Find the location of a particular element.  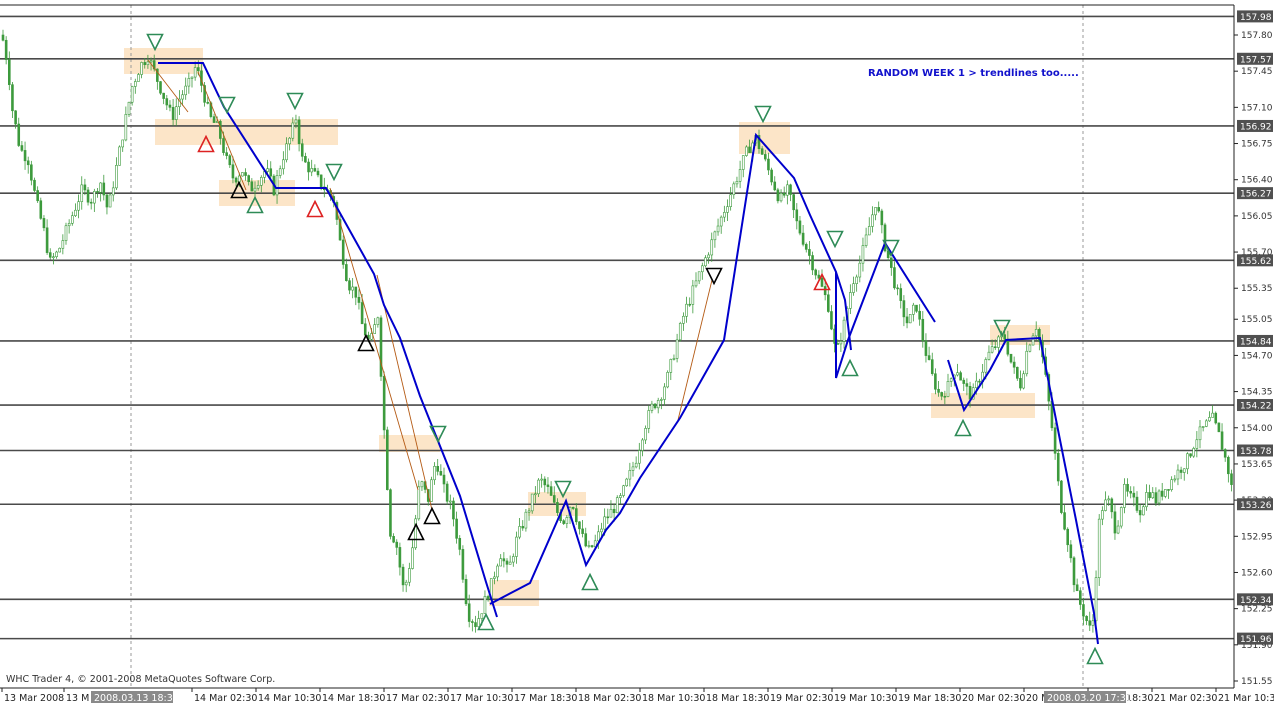

y-tick-label: 154.00 is located at coordinates (1257, 429).